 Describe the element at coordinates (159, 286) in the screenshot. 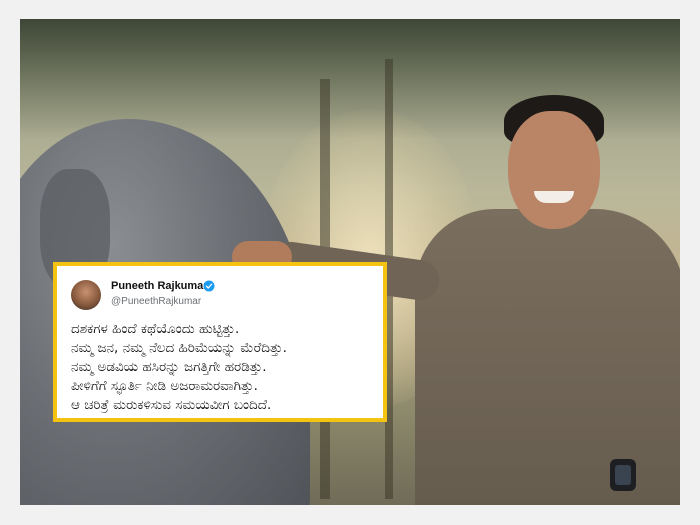

I see `tweet-author-name: Puneeth Rajkumar` at that location.